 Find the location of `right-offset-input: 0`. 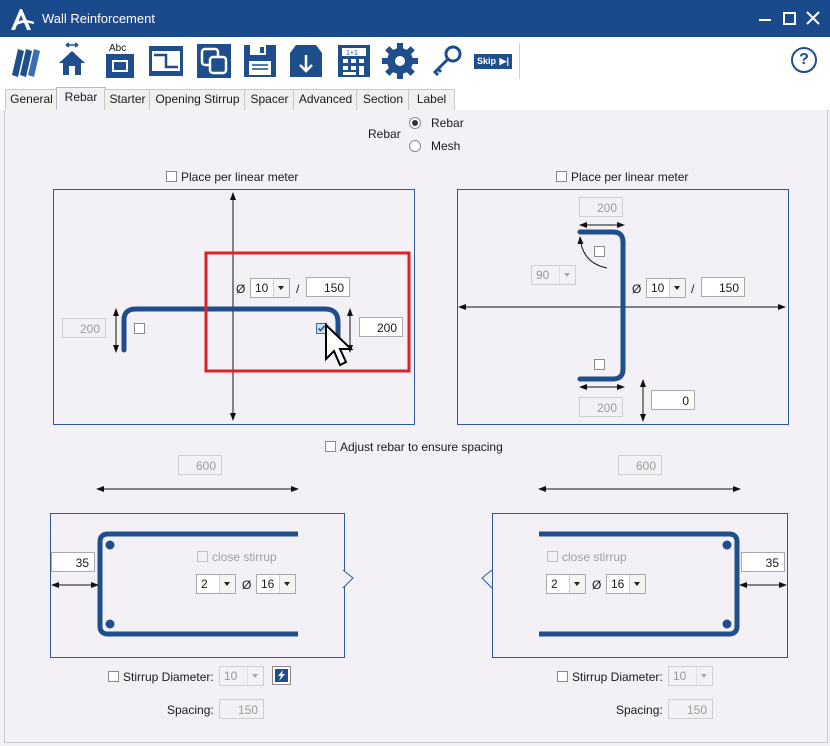

right-offset-input: 0 is located at coordinates (673, 400).